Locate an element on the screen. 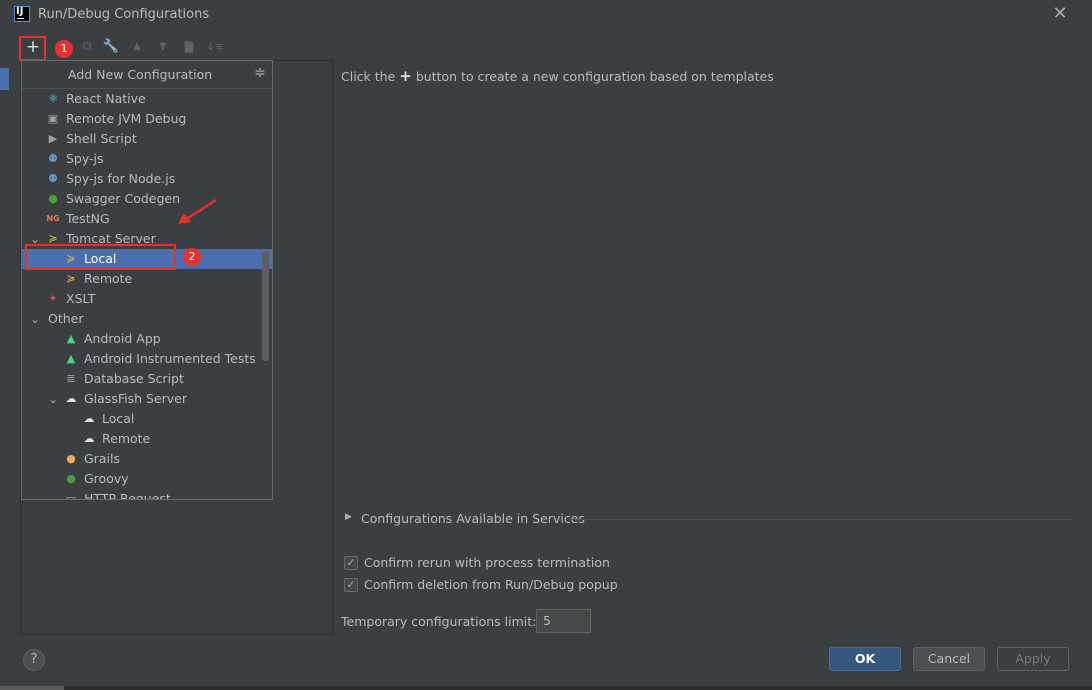 The width and height of the screenshot is (1092, 690). popup-item-remote: ☁ Remote is located at coordinates (147, 439).